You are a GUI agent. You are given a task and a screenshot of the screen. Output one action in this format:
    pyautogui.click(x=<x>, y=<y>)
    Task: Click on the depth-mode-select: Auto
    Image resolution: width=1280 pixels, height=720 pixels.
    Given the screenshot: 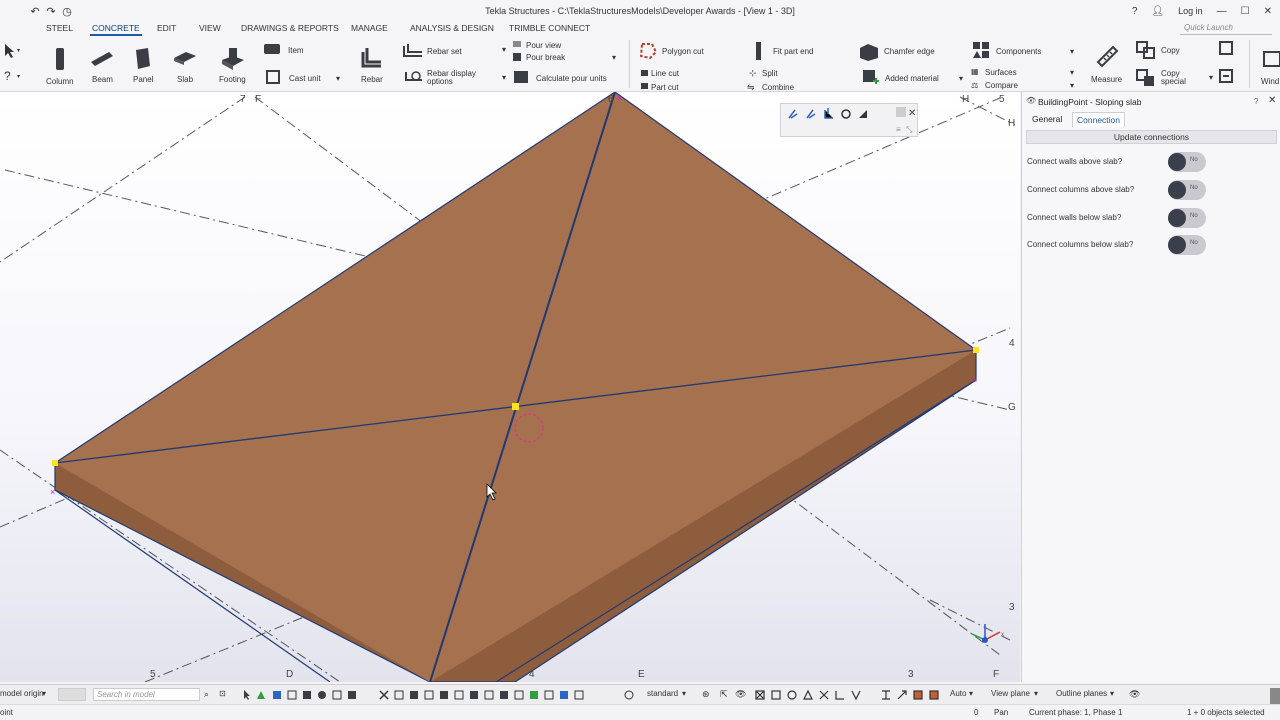 What is the action you would take?
    pyautogui.click(x=958, y=693)
    